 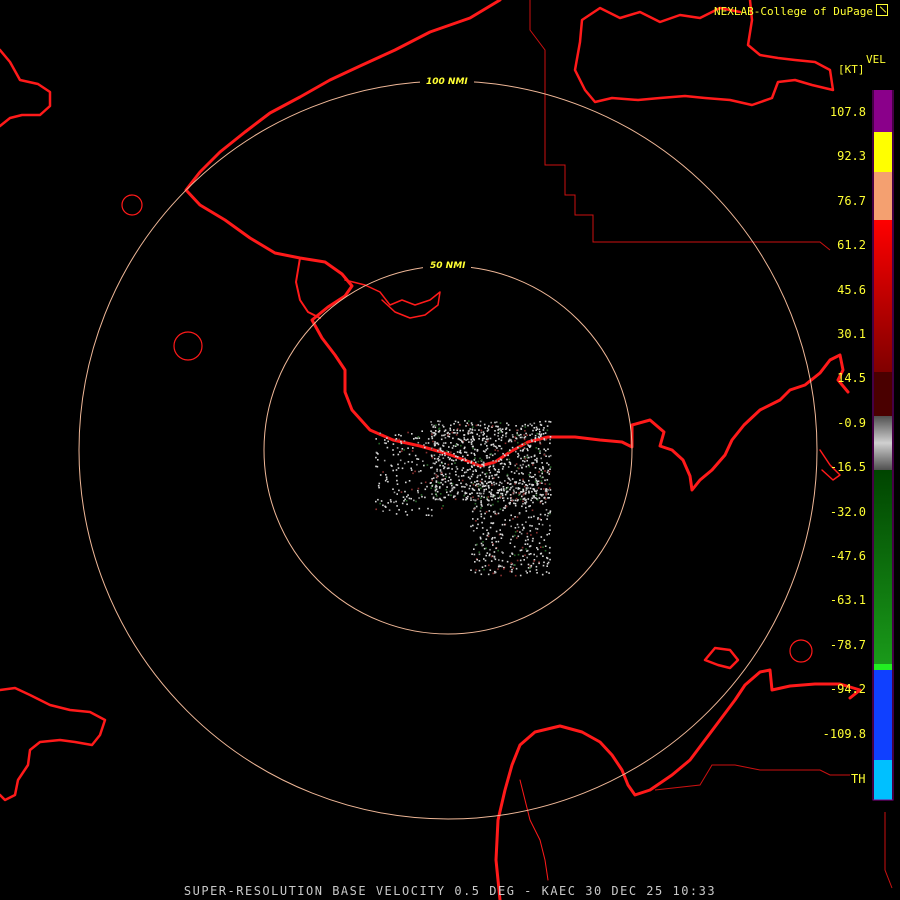 I want to click on scale-band, so click(x=883, y=152).